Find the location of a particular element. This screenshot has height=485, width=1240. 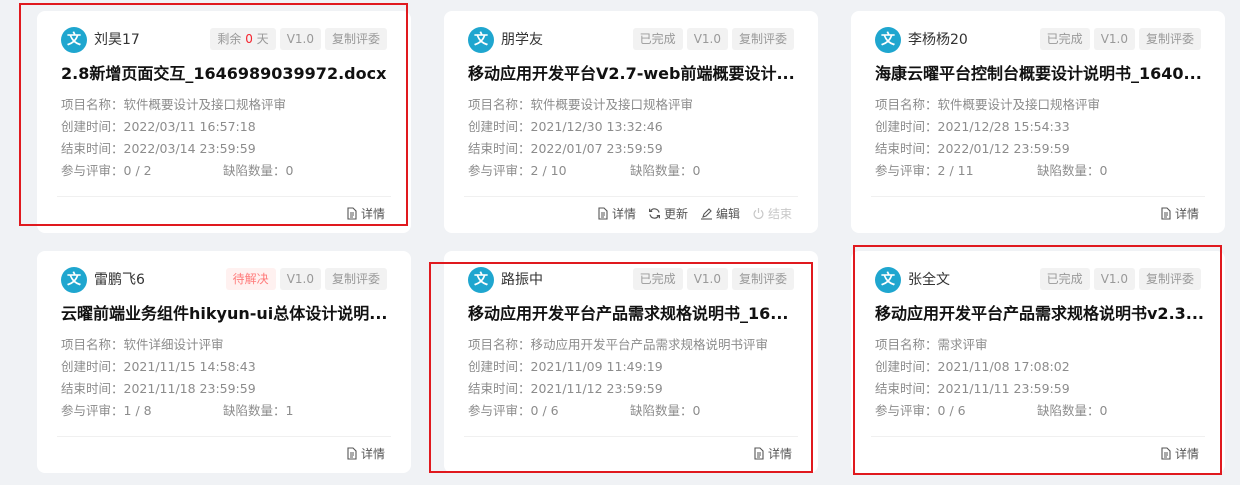

update-button: 更新 is located at coordinates (668, 213).